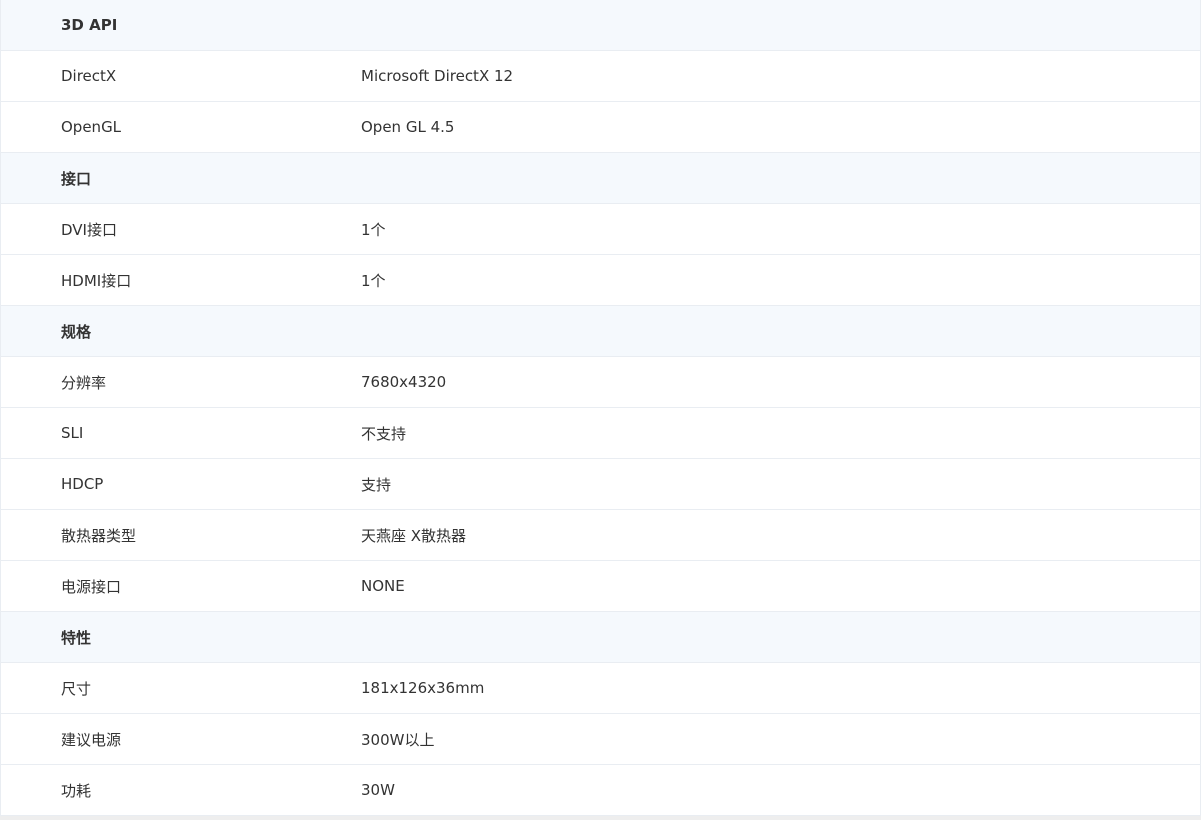 The image size is (1201, 820). I want to click on section-header-ports: 接口, so click(600, 178).